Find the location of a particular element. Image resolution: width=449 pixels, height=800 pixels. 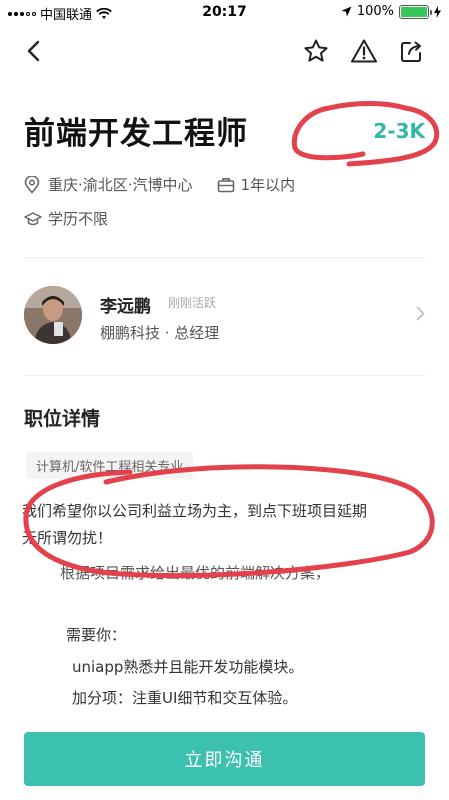

chevron-right-icon is located at coordinates (420, 315).